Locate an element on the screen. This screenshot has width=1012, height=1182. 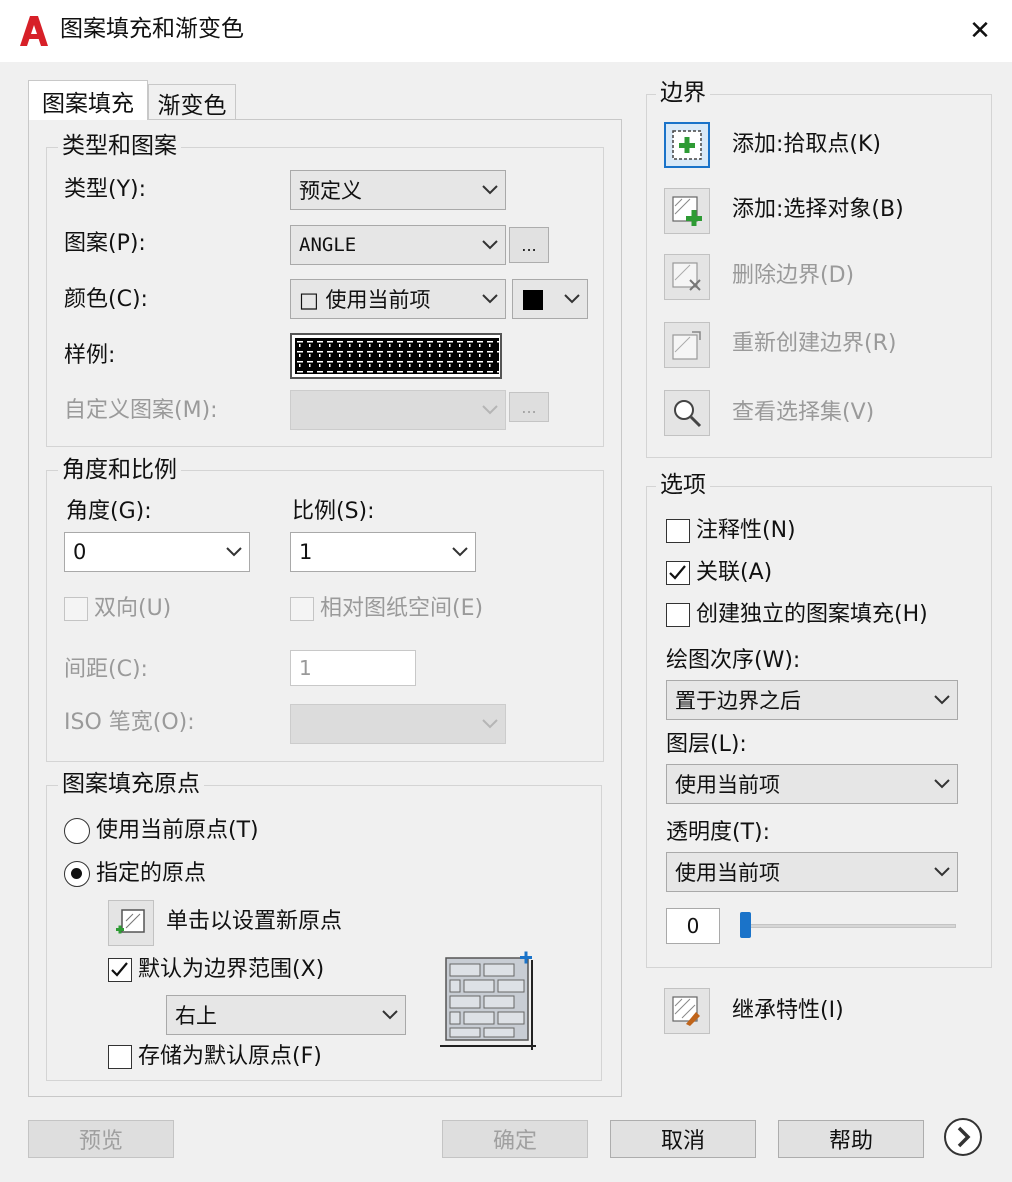
annotative-checkbox is located at coordinates (678, 531).